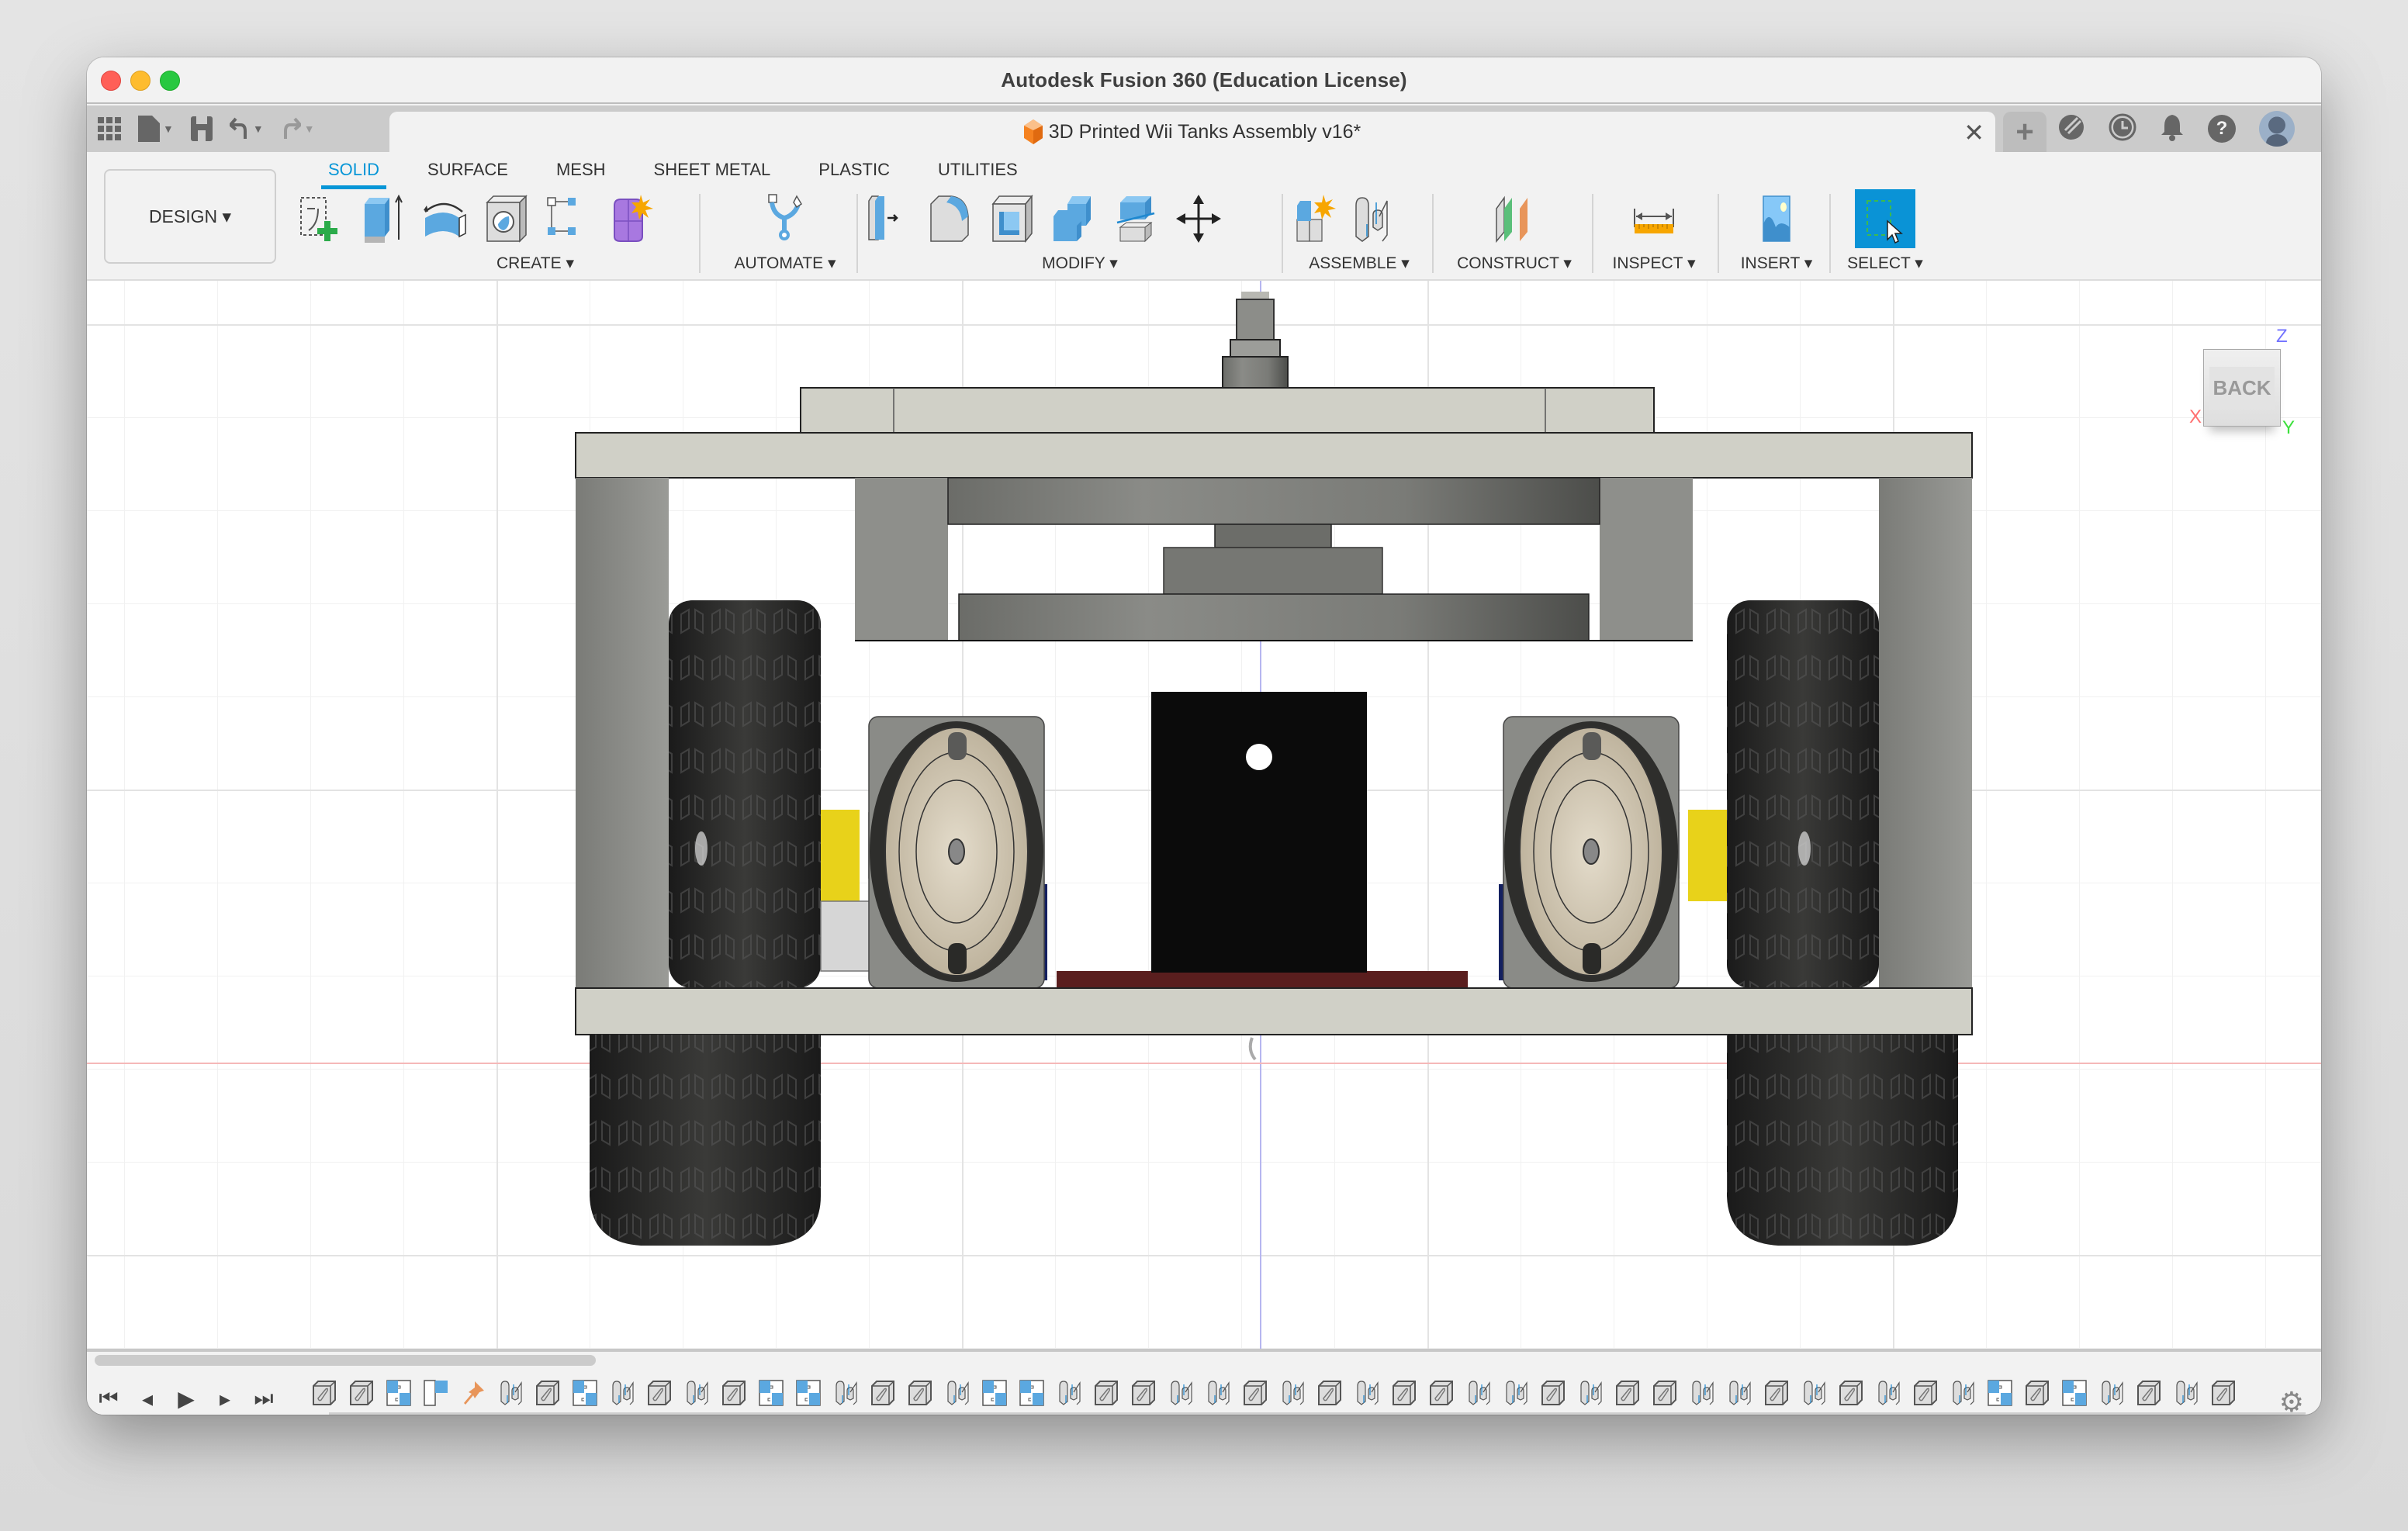 The height and width of the screenshot is (1531, 2408). What do you see at coordinates (190, 216) in the screenshot?
I see `workspace-switcher: DESIGN ▾` at bounding box center [190, 216].